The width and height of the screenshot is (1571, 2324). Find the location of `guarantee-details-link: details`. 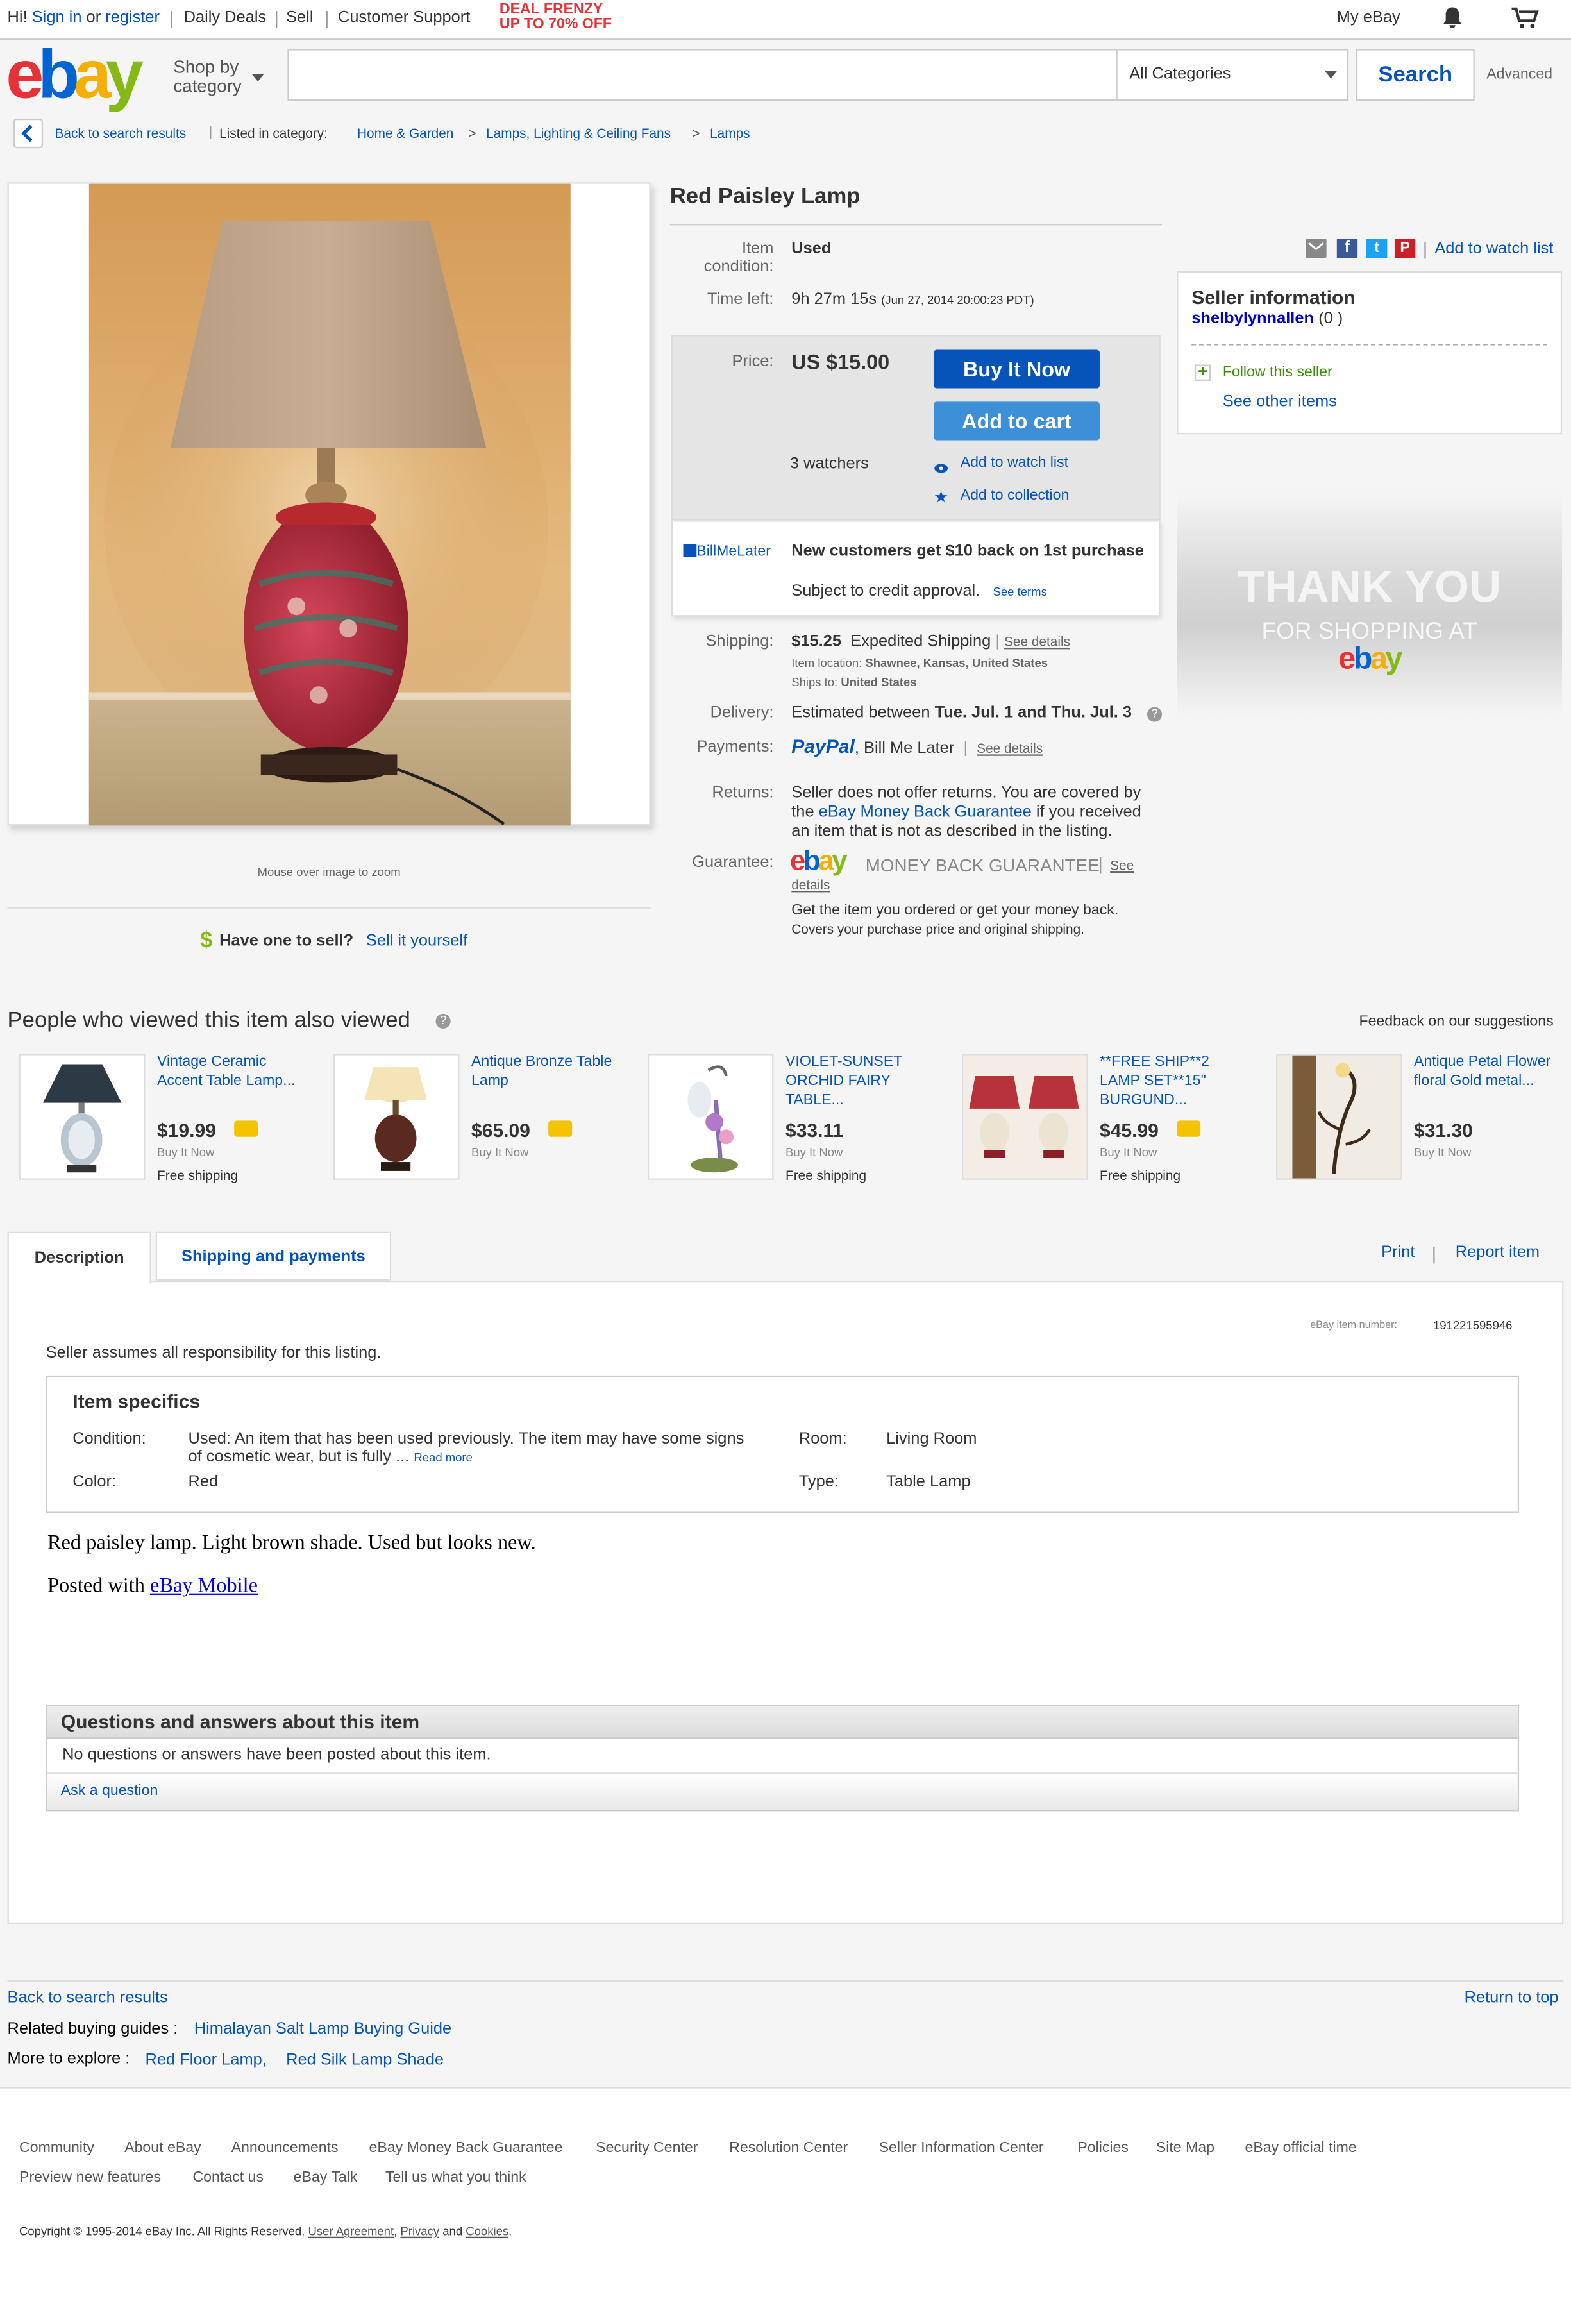

guarantee-details-link: details is located at coordinates (810, 885).